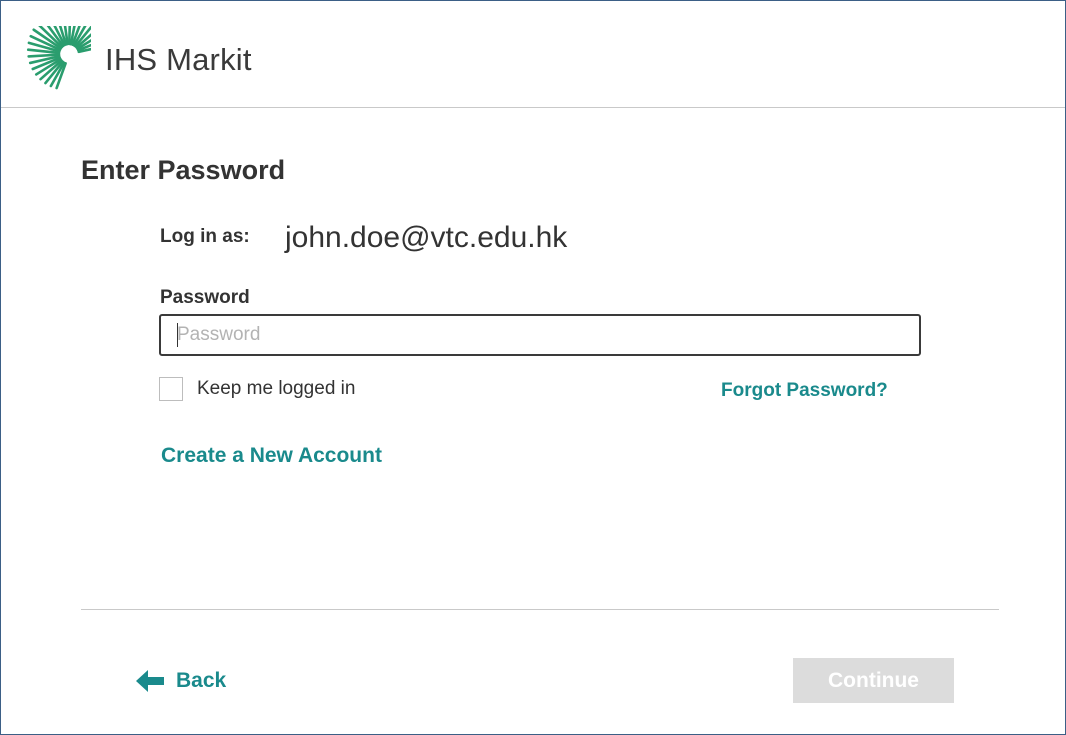  I want to click on brand-name: IHS Markit, so click(178, 59).